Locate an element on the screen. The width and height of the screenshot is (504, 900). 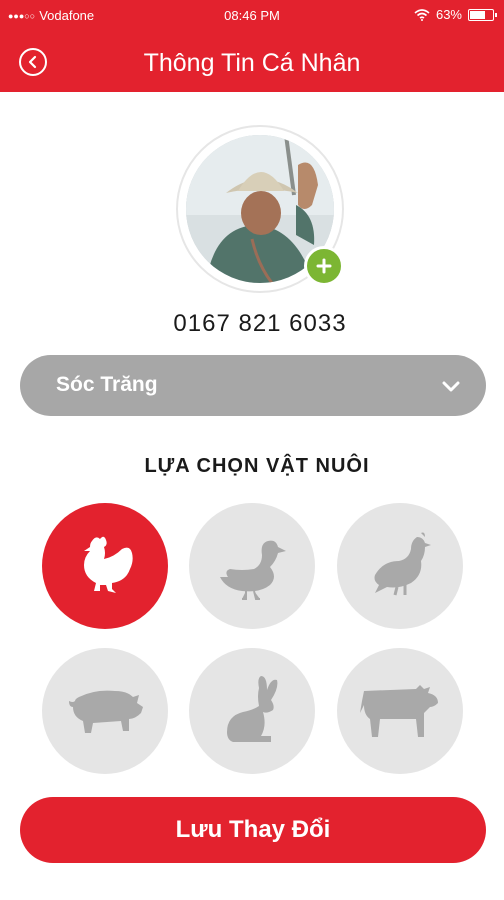
plus-icon is located at coordinates (324, 266).